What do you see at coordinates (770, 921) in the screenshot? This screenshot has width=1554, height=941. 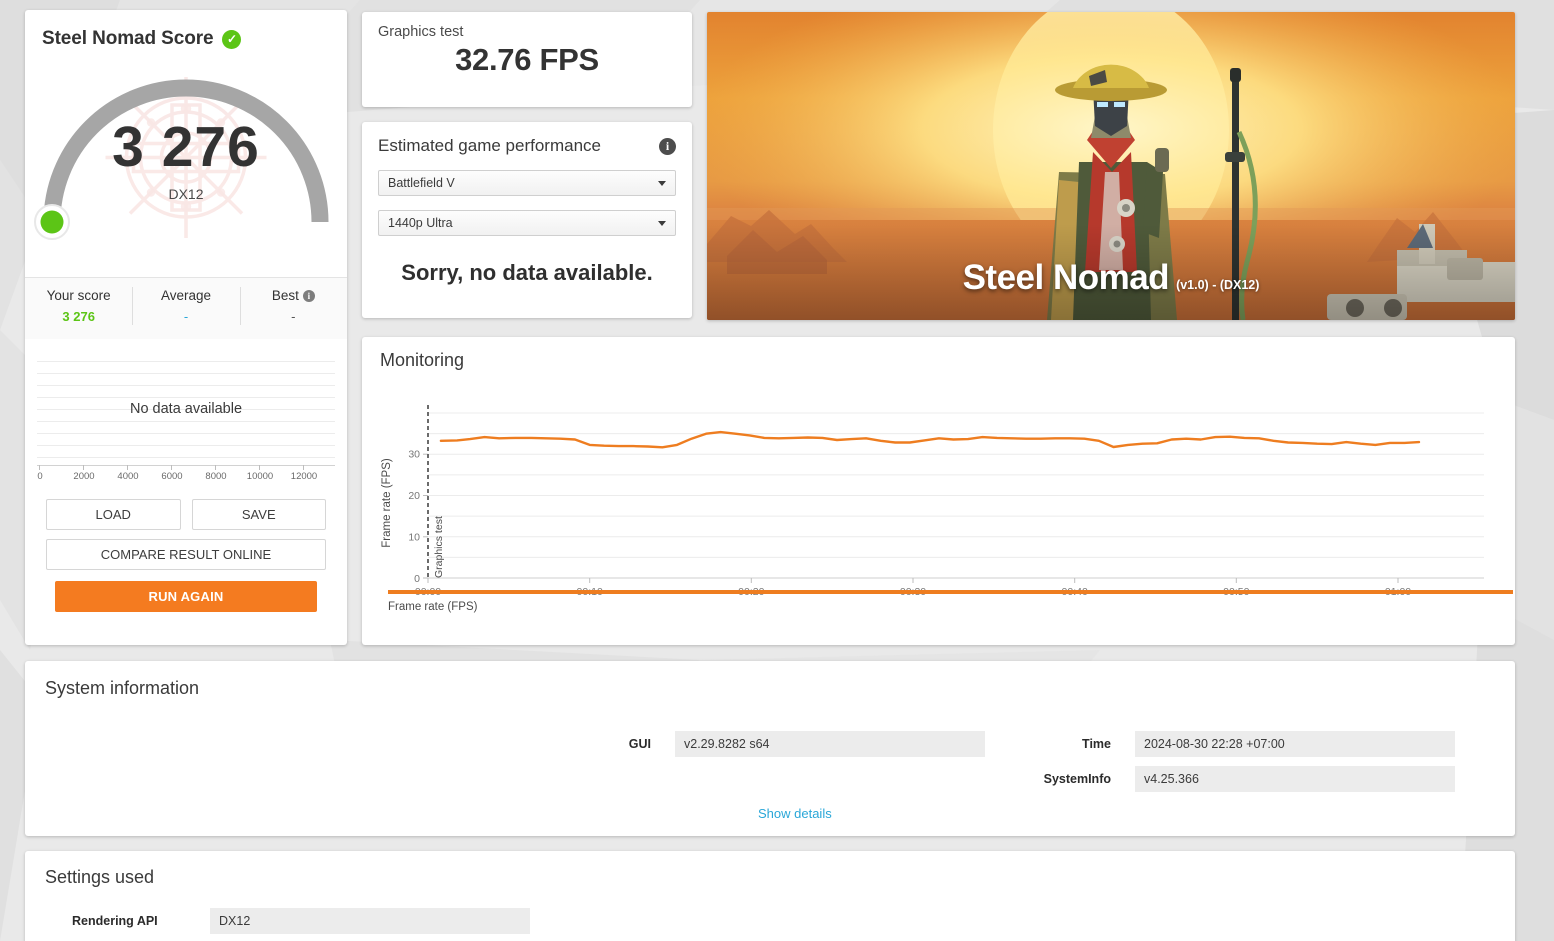 I see `settings-used-grid: Rendering API DX12` at bounding box center [770, 921].